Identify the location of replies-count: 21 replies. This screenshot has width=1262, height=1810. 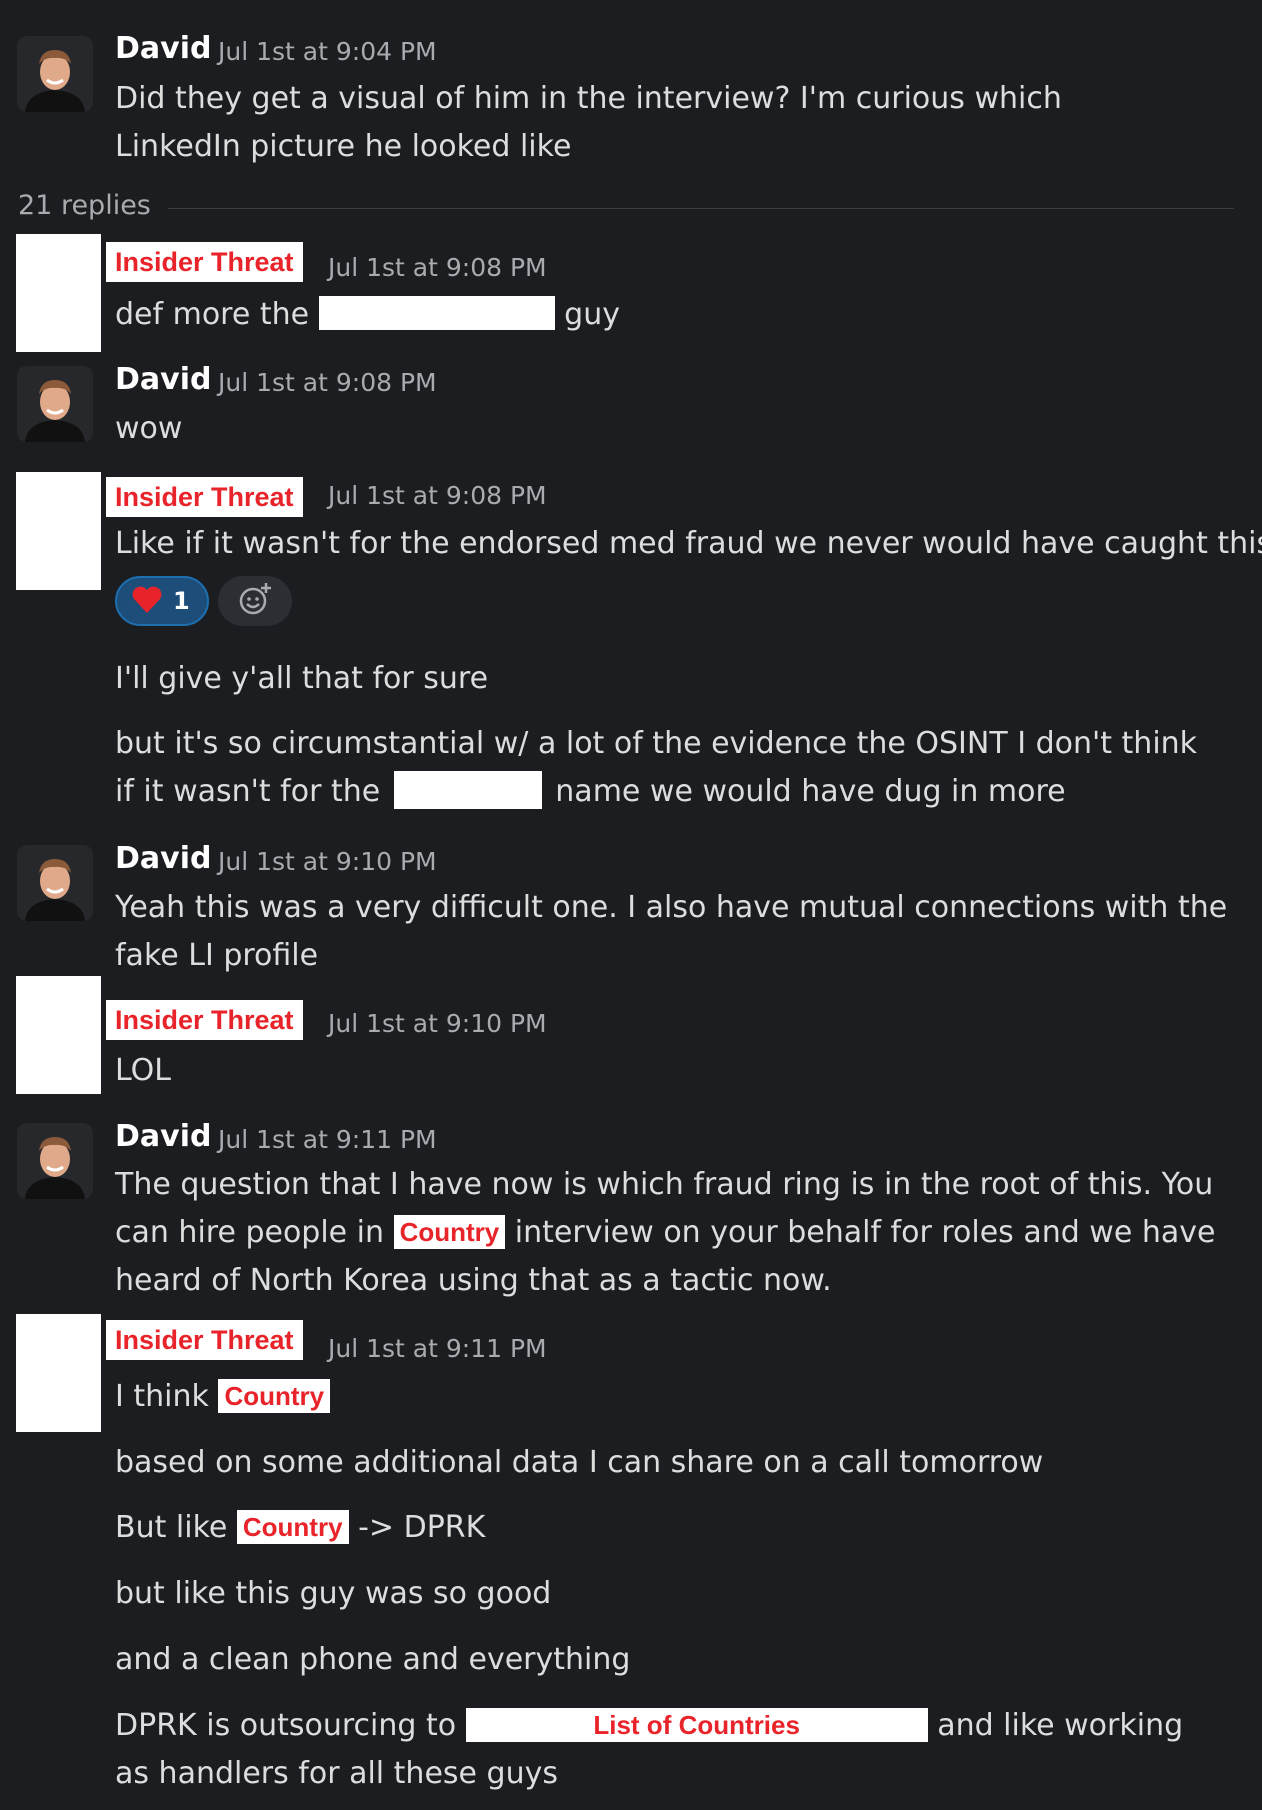
(84, 205).